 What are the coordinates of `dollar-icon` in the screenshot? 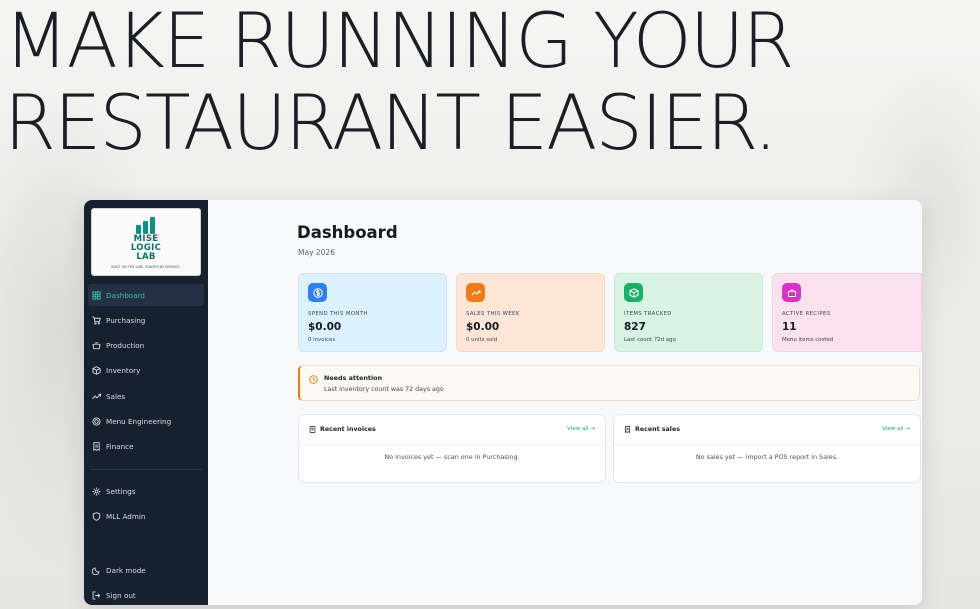 It's located at (317, 292).